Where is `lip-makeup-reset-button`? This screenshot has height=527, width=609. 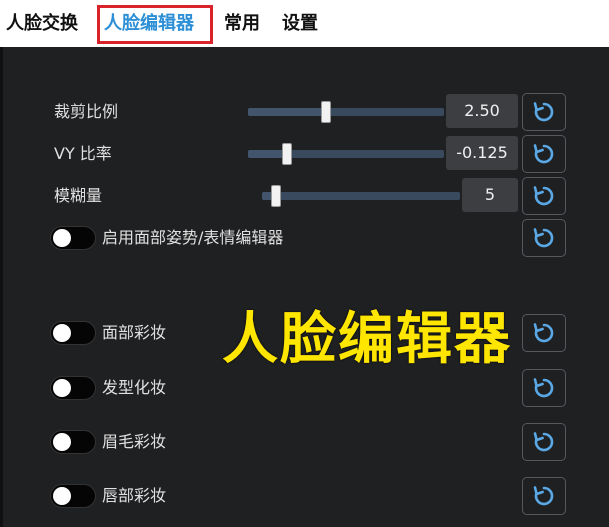 lip-makeup-reset-button is located at coordinates (544, 496).